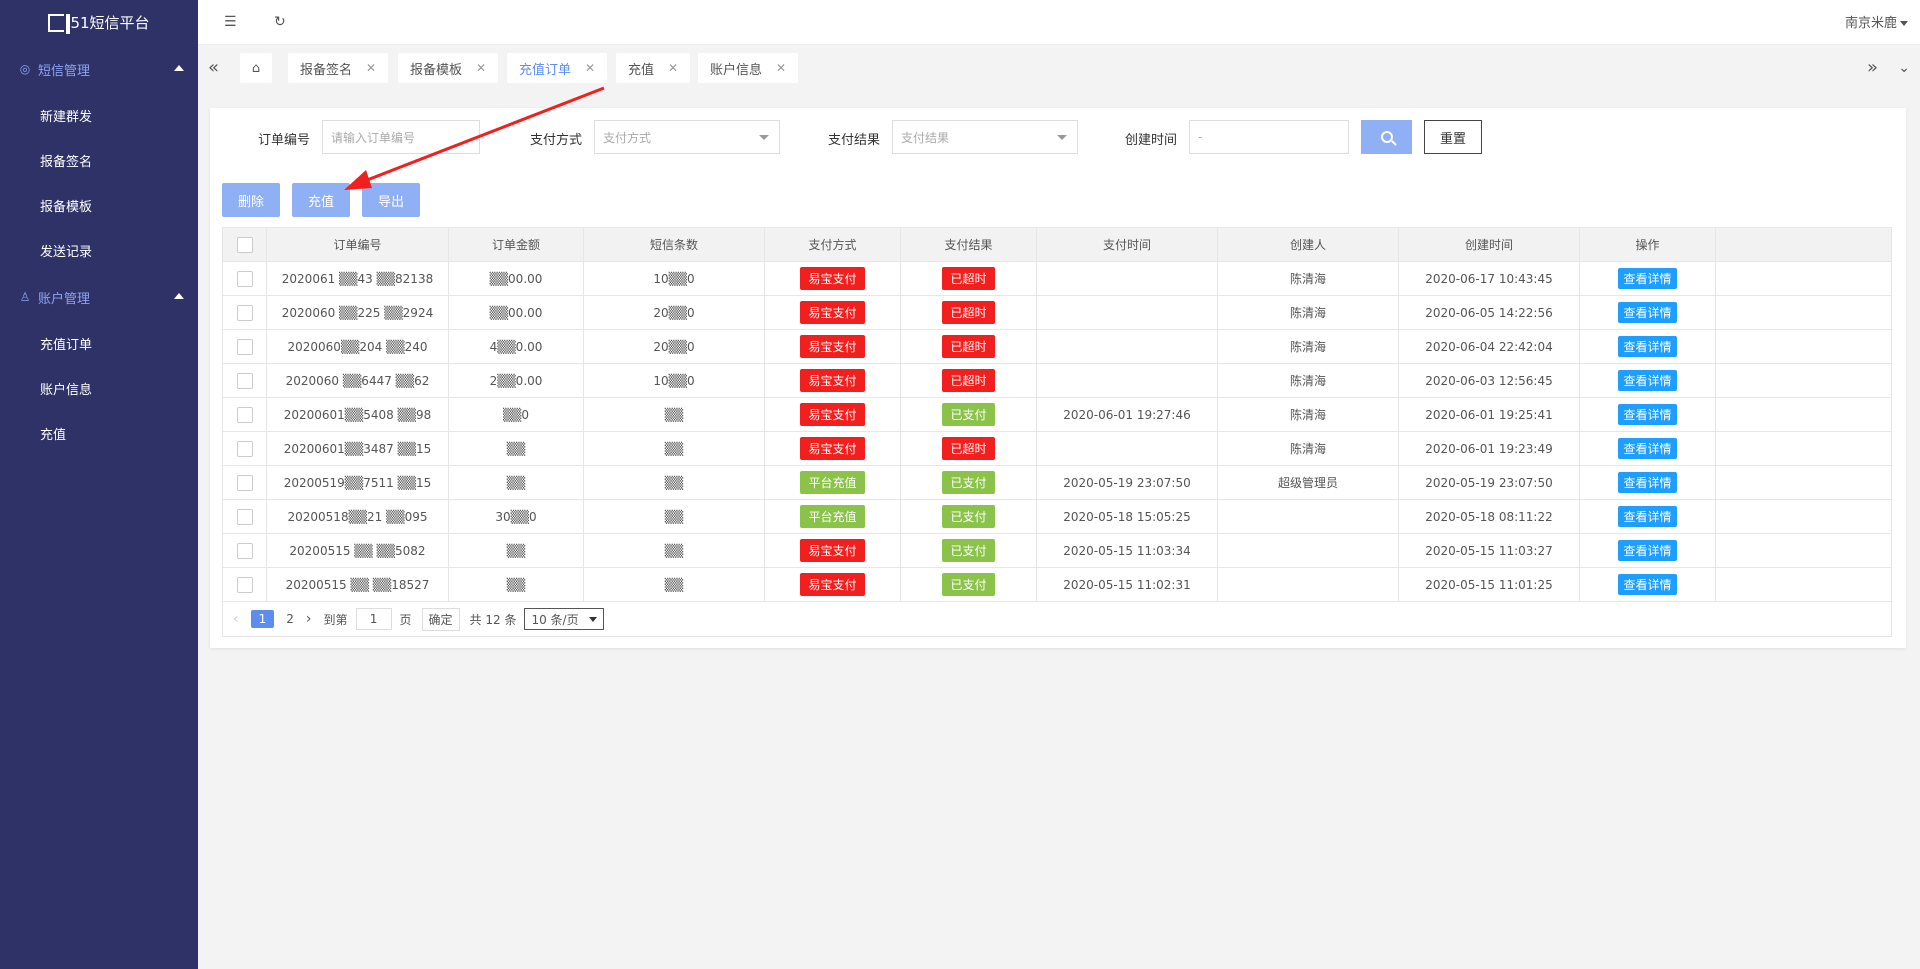  Describe the element at coordinates (592, 619) in the screenshot. I see `chevron-down-icon` at that location.